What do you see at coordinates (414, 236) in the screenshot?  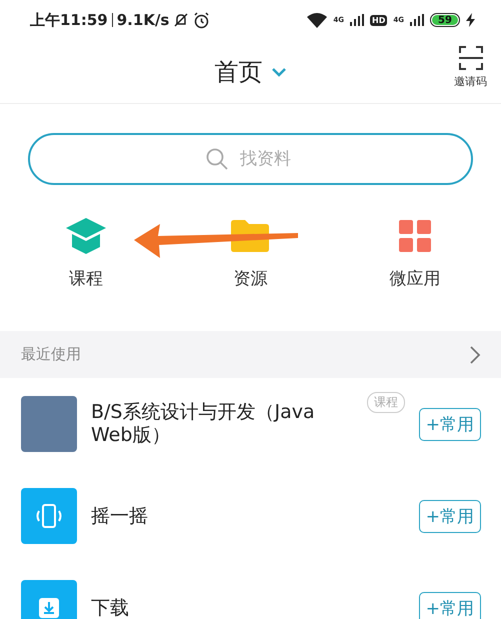 I see `apps-grid-icon` at bounding box center [414, 236].